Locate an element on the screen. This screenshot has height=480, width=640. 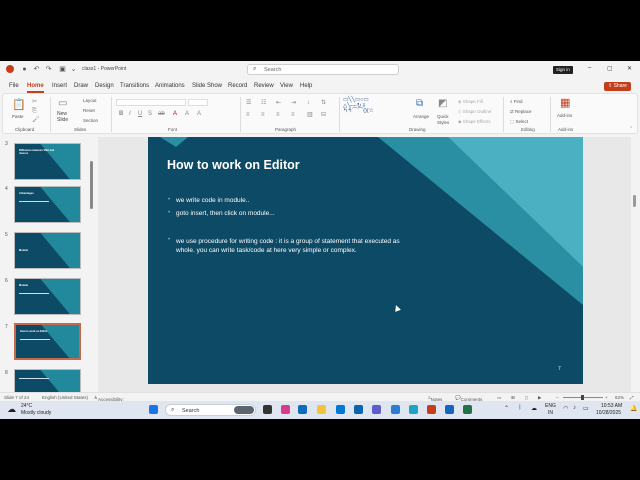
notes-button: ≡ Notes is located at coordinates (435, 398).